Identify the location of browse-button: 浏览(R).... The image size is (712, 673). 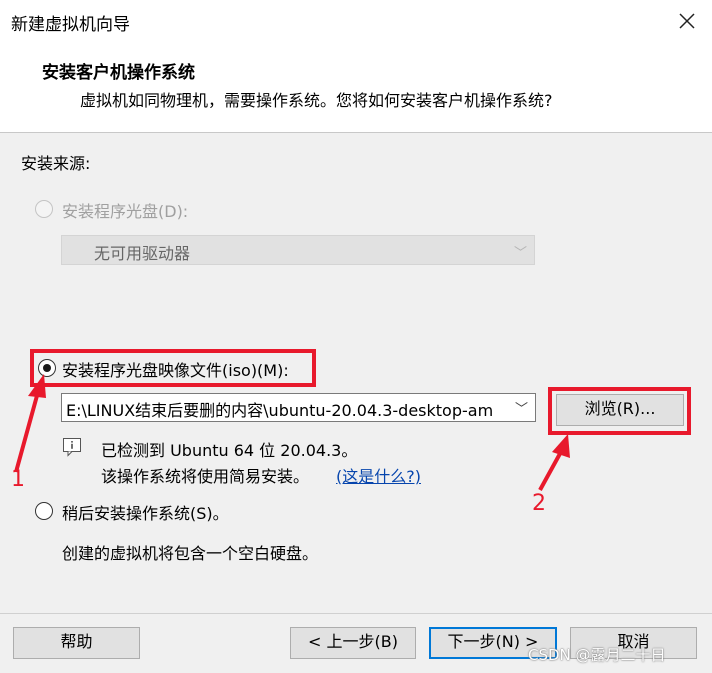
(620, 410).